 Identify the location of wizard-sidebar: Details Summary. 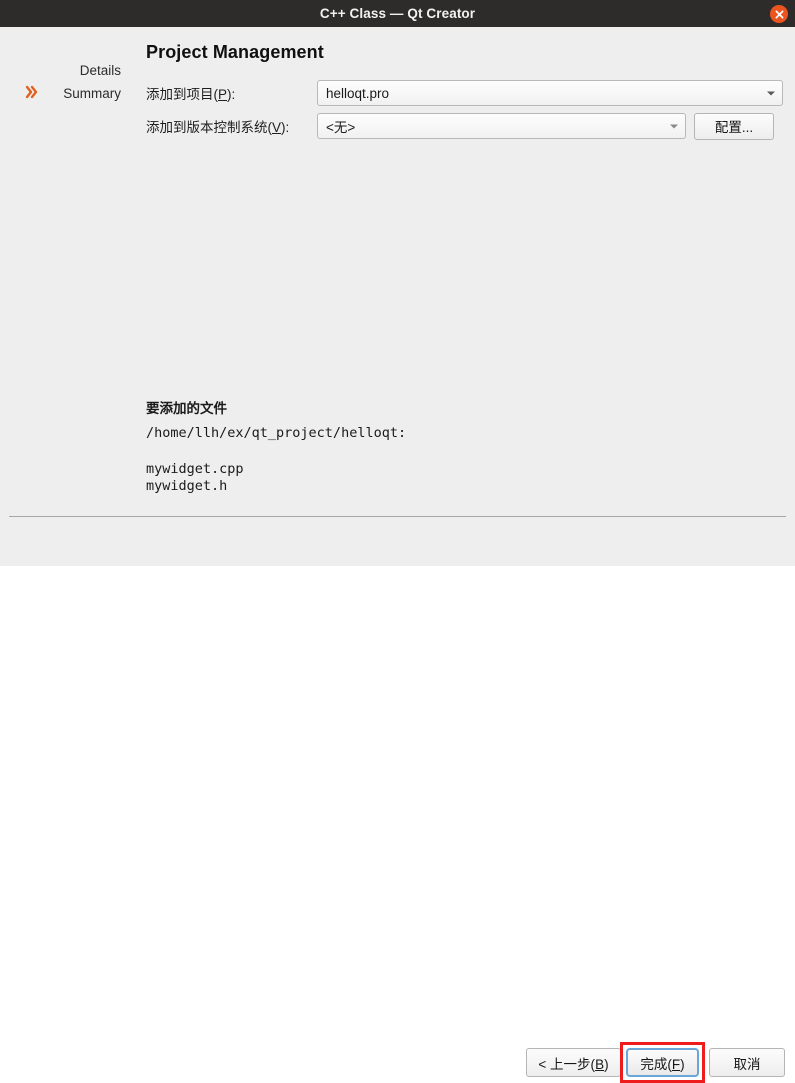
(66, 271).